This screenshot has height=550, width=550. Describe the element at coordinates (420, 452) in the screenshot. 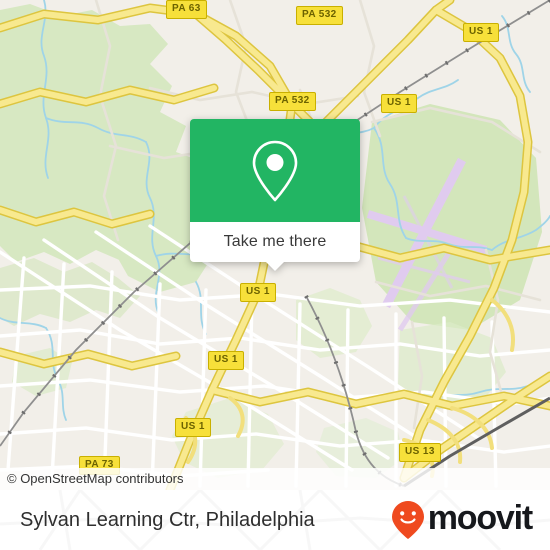

I see `road-shield: US 13` at that location.